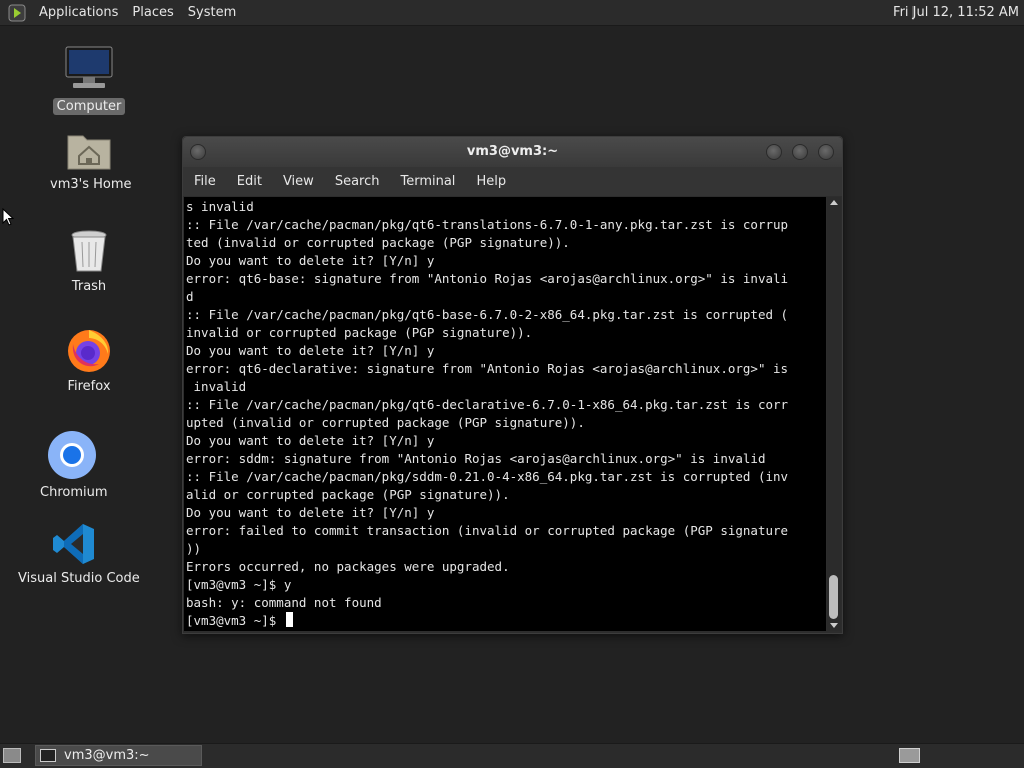  What do you see at coordinates (490, 181) in the screenshot?
I see `menu-help: Help` at bounding box center [490, 181].